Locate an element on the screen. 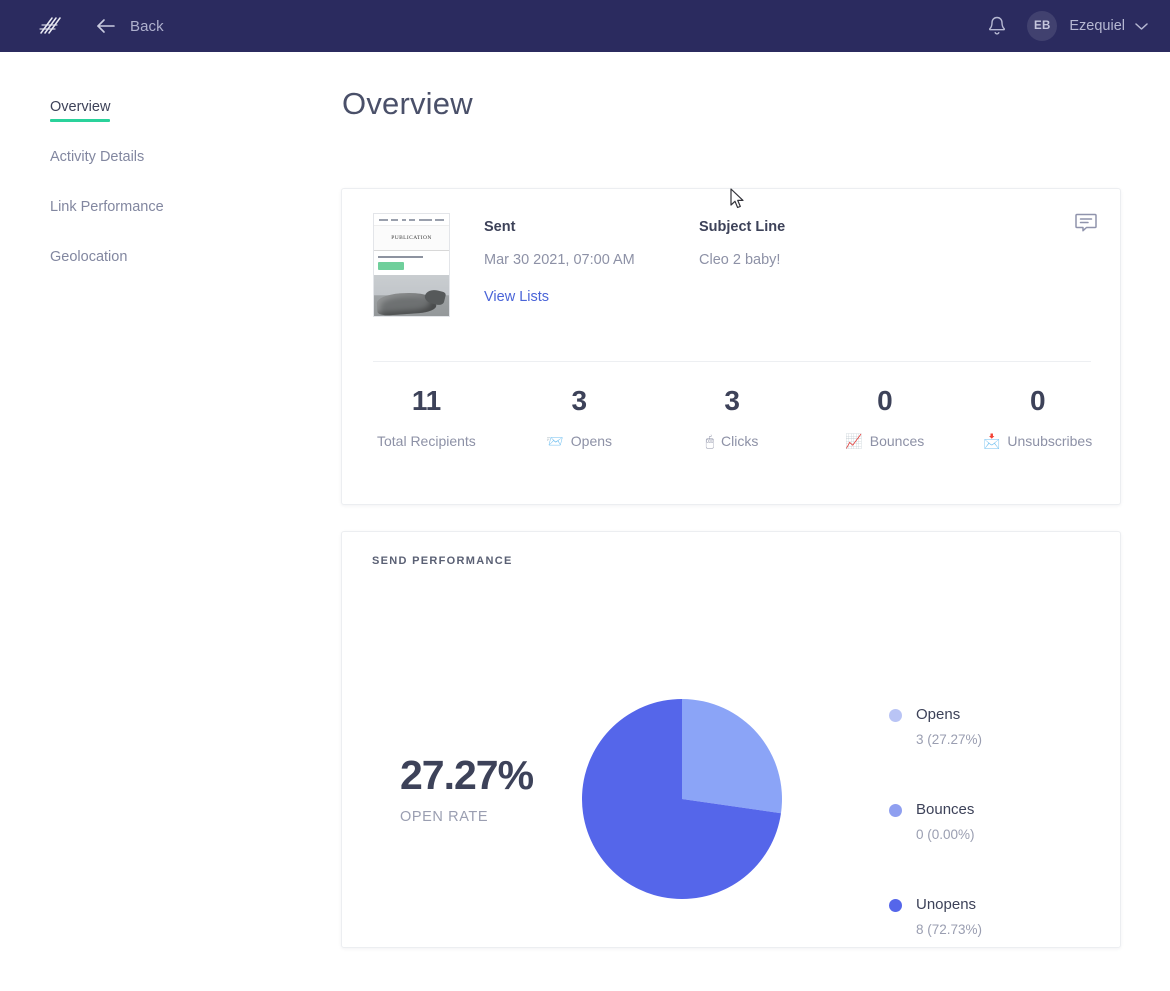  slashes-logo-icon is located at coordinates (50, 25).